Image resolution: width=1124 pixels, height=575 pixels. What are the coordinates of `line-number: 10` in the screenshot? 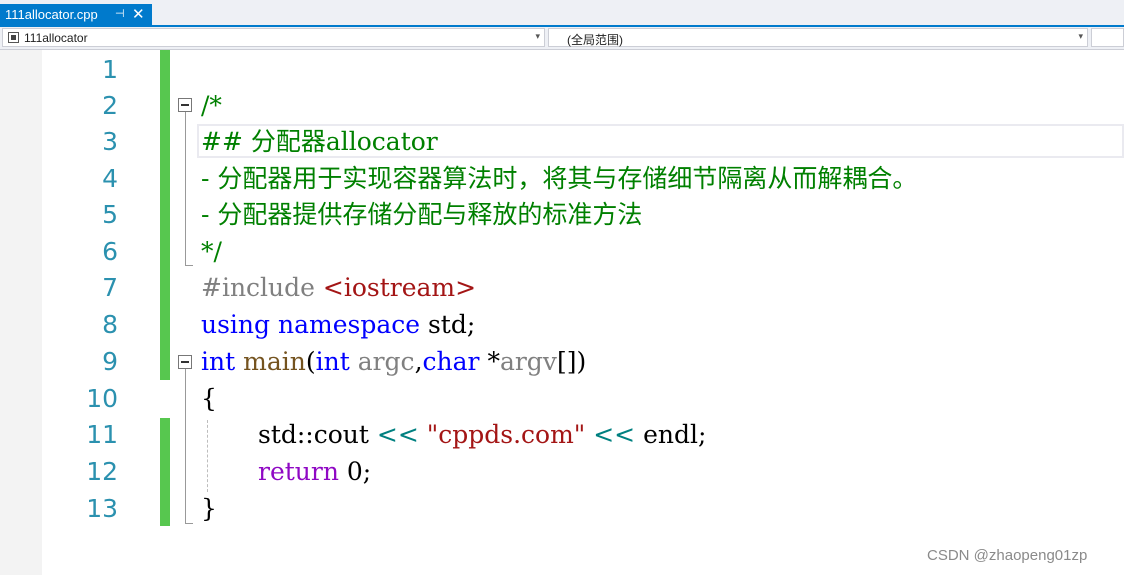 It's located at (102, 398).